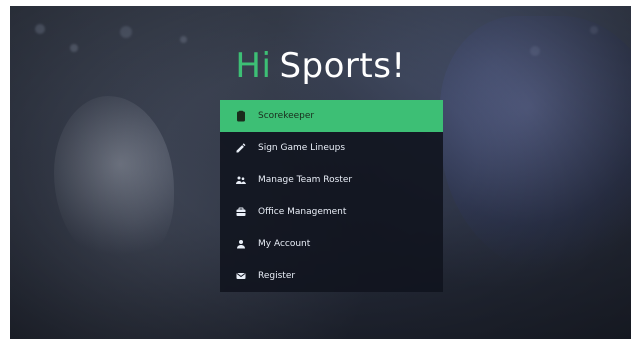  Describe the element at coordinates (241, 148) in the screenshot. I see `pencil-icon` at that location.